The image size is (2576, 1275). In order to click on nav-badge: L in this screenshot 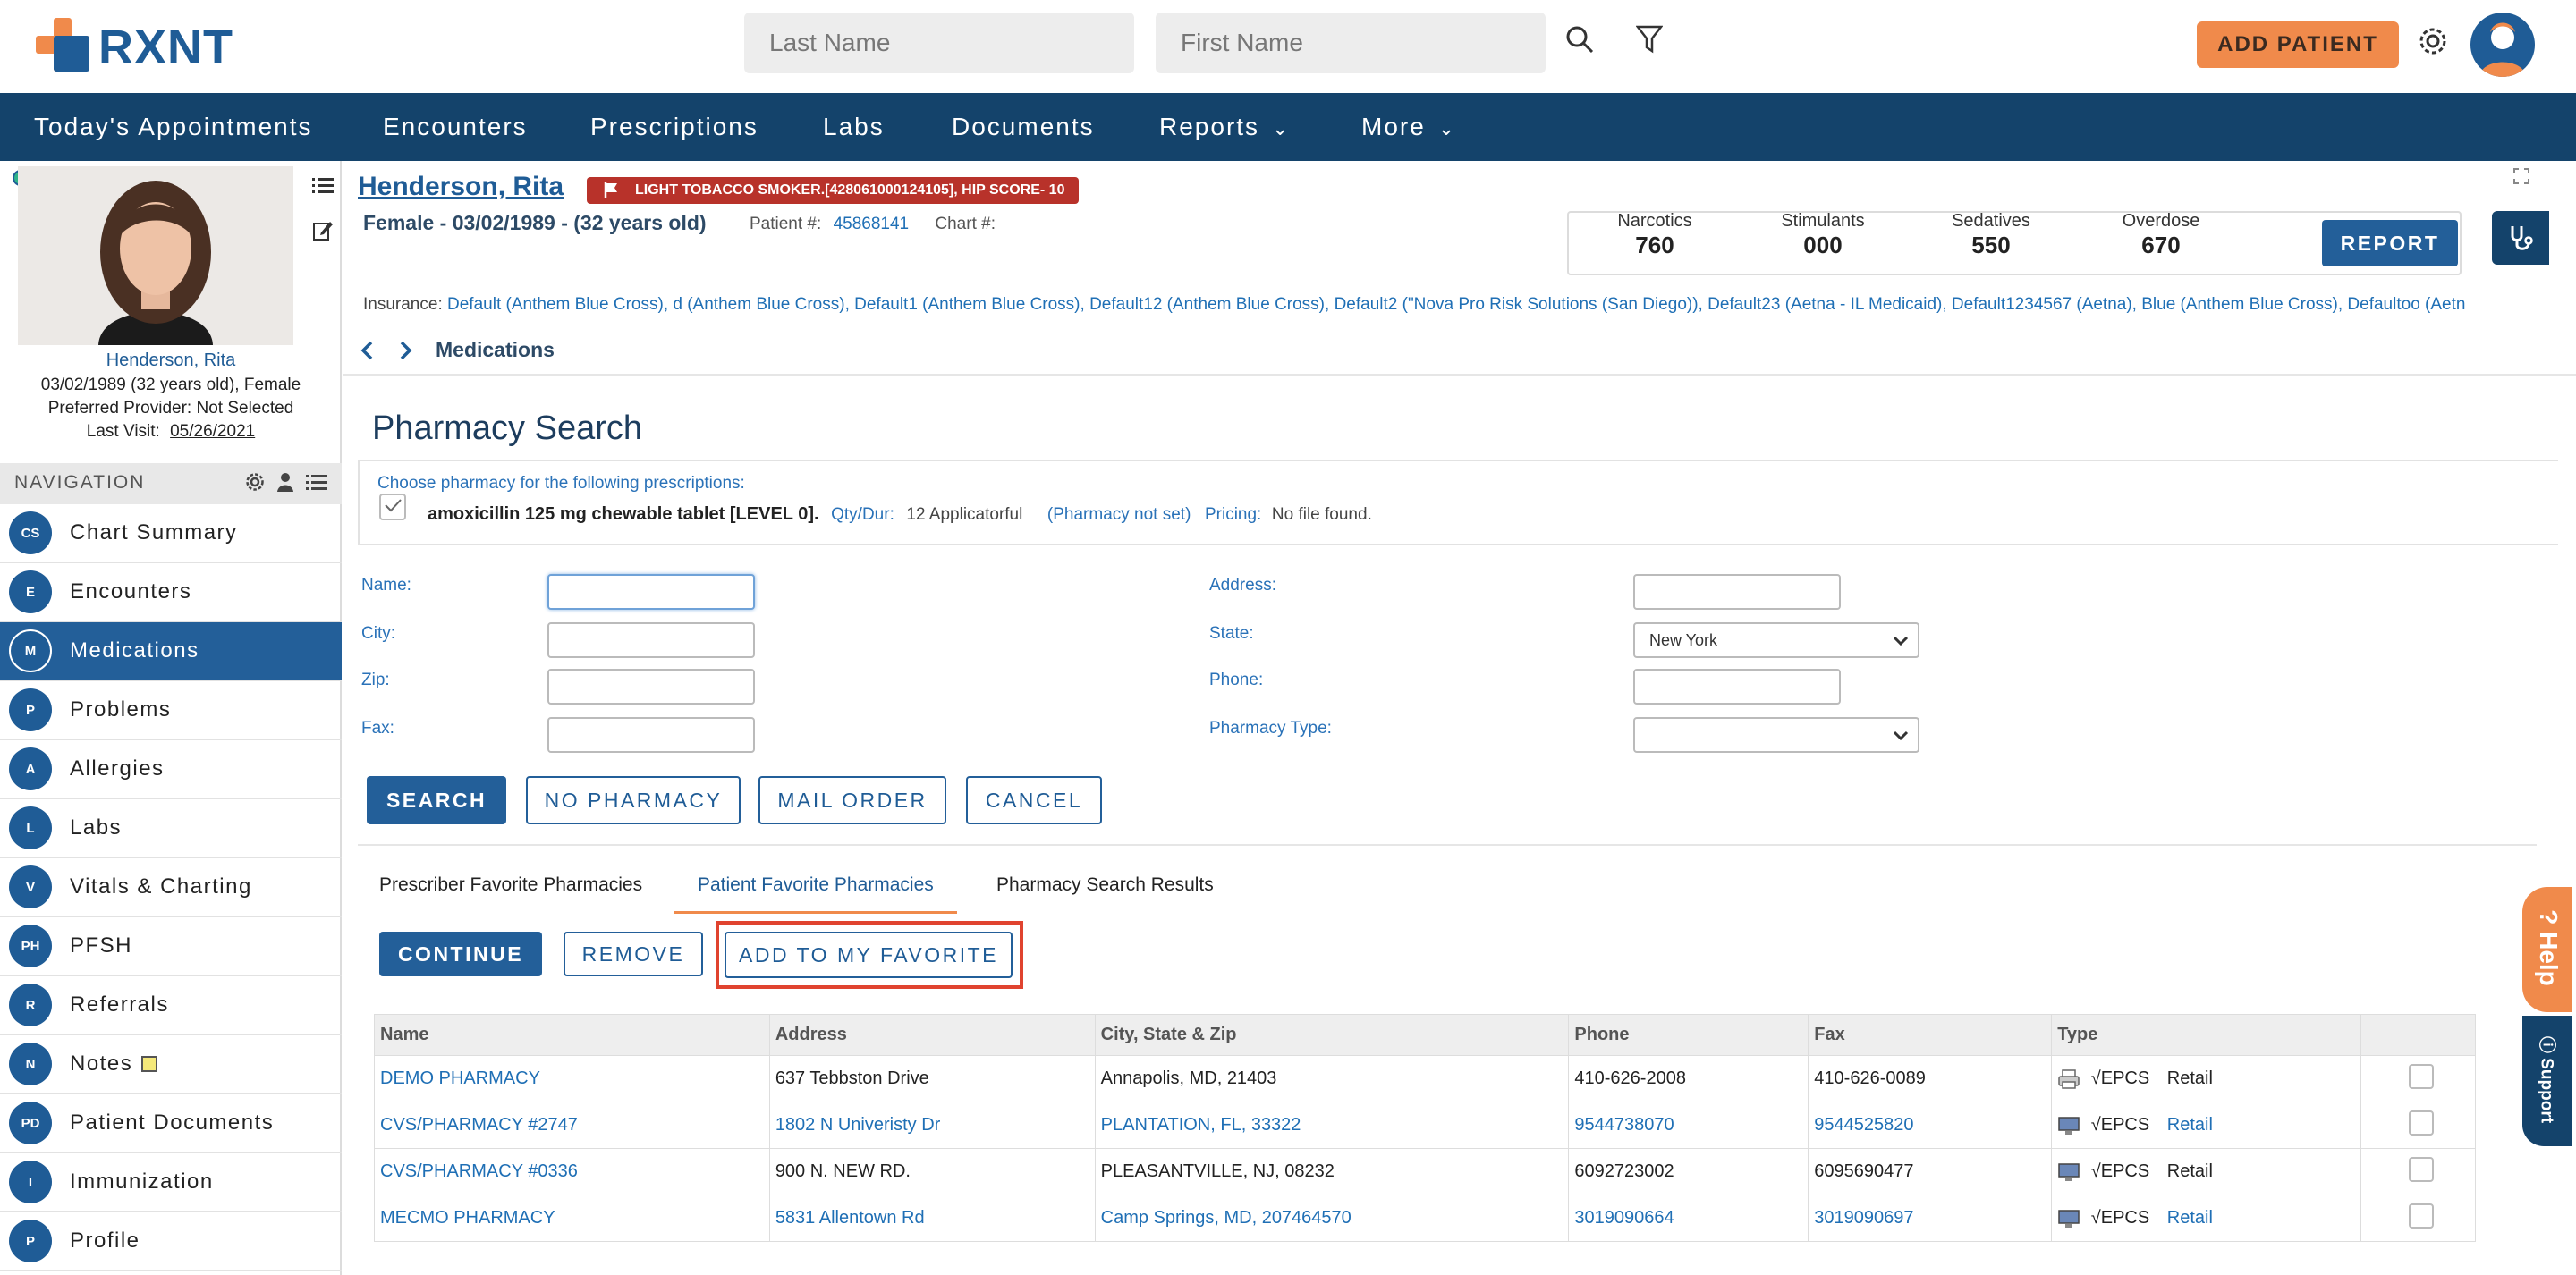, I will do `click(30, 827)`.